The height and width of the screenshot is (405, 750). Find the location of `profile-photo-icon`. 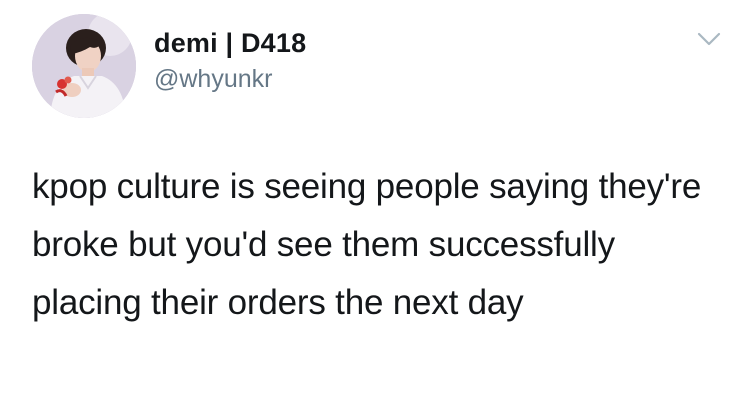

profile-photo-icon is located at coordinates (84, 66).